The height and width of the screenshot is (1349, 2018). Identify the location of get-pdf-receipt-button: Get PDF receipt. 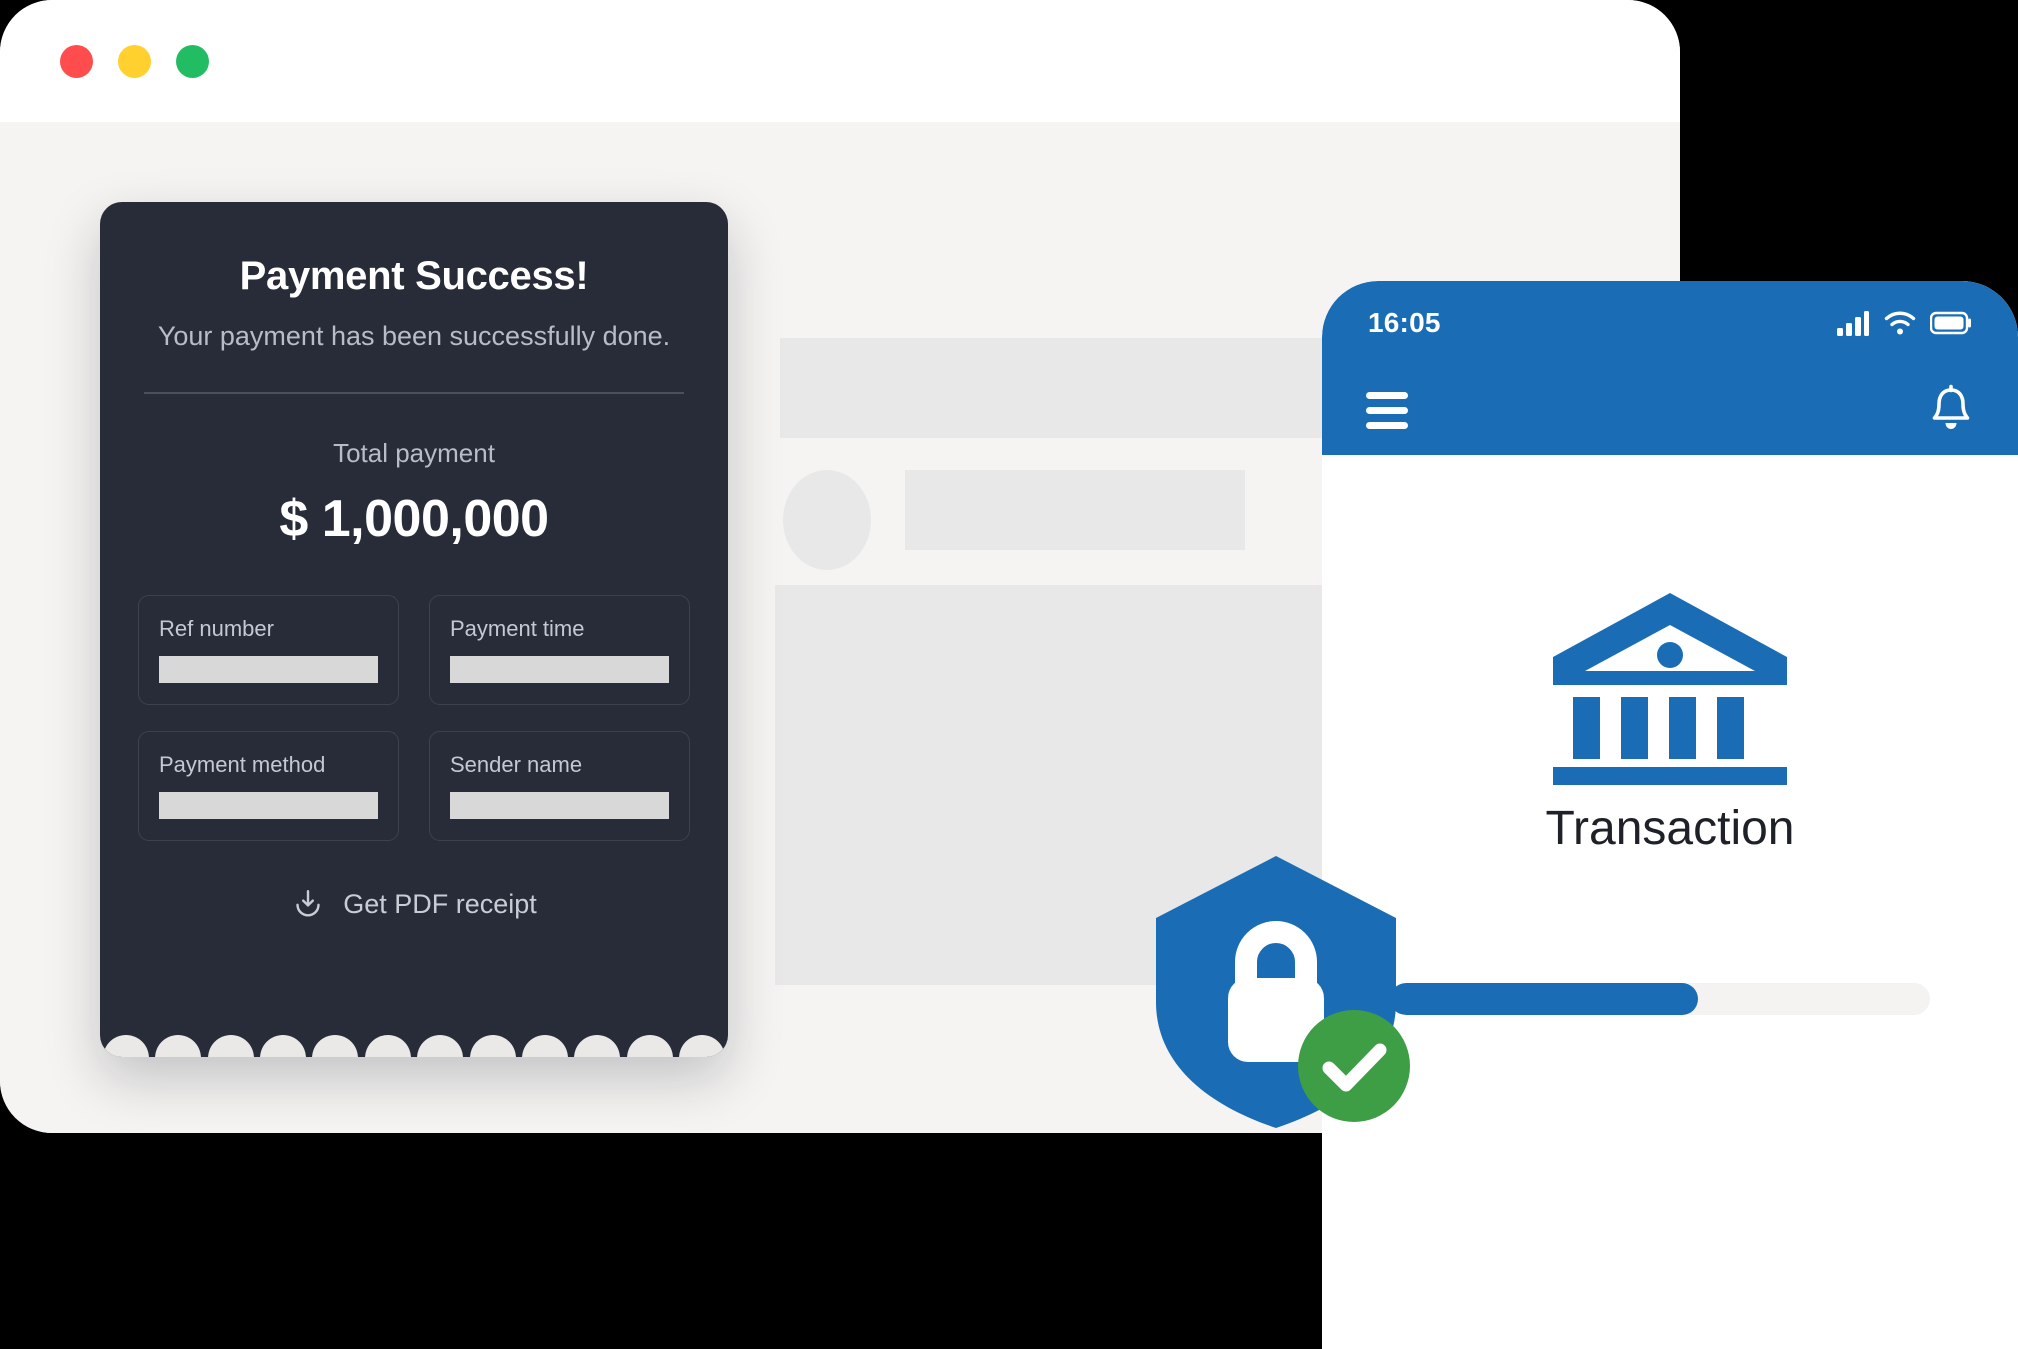
(414, 904).